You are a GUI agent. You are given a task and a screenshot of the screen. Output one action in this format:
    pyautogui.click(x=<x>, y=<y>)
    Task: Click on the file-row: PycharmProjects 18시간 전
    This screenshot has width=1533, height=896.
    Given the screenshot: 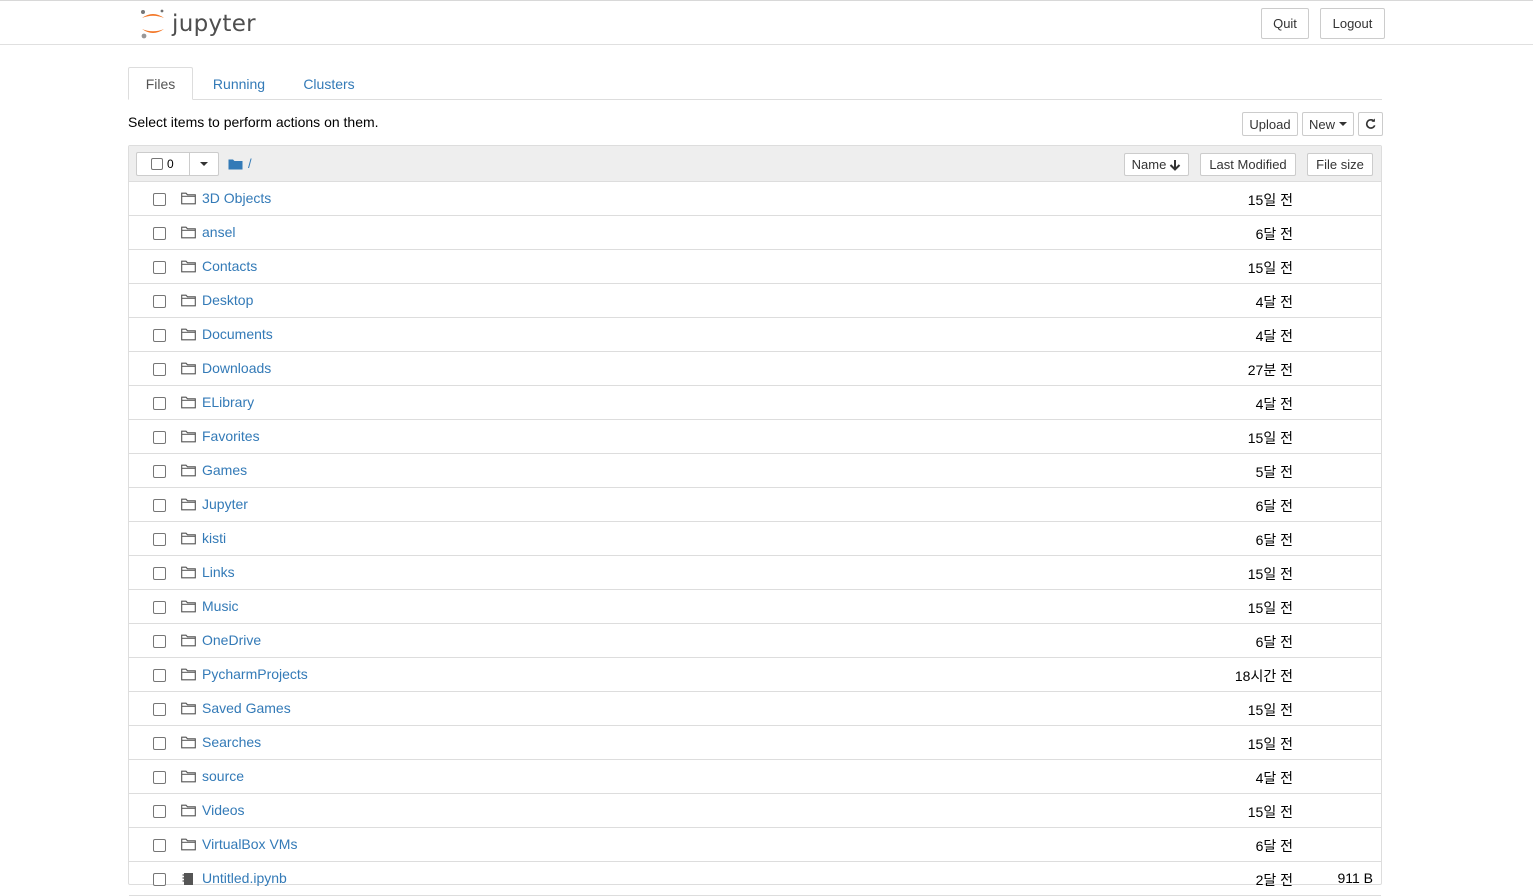 What is the action you would take?
    pyautogui.click(x=755, y=675)
    